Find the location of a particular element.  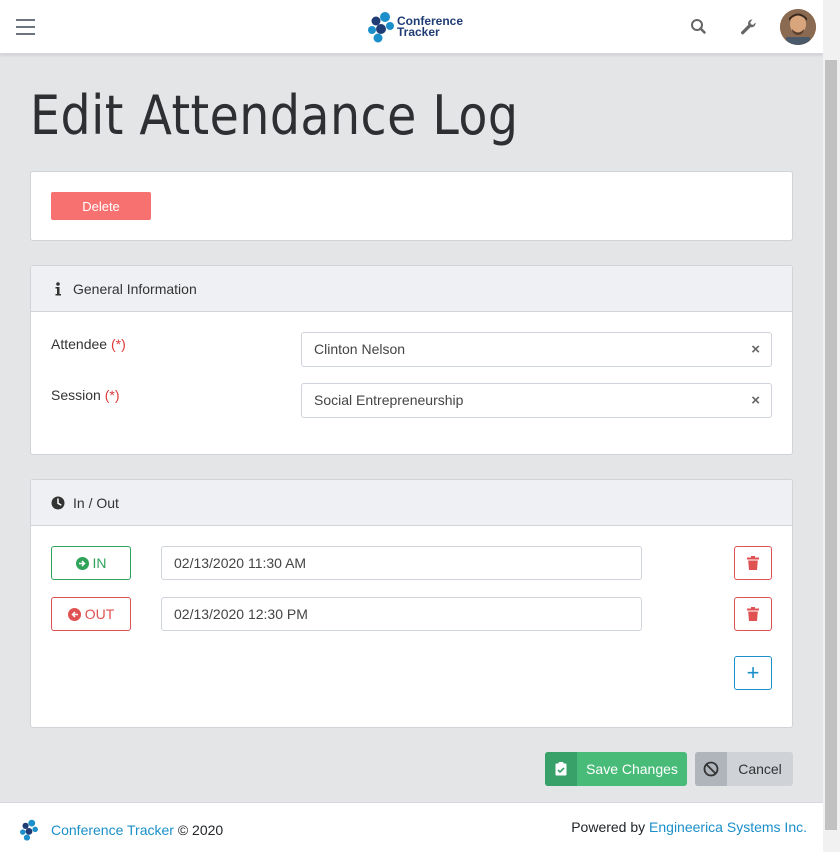

in-type-button: IN is located at coordinates (91, 563).